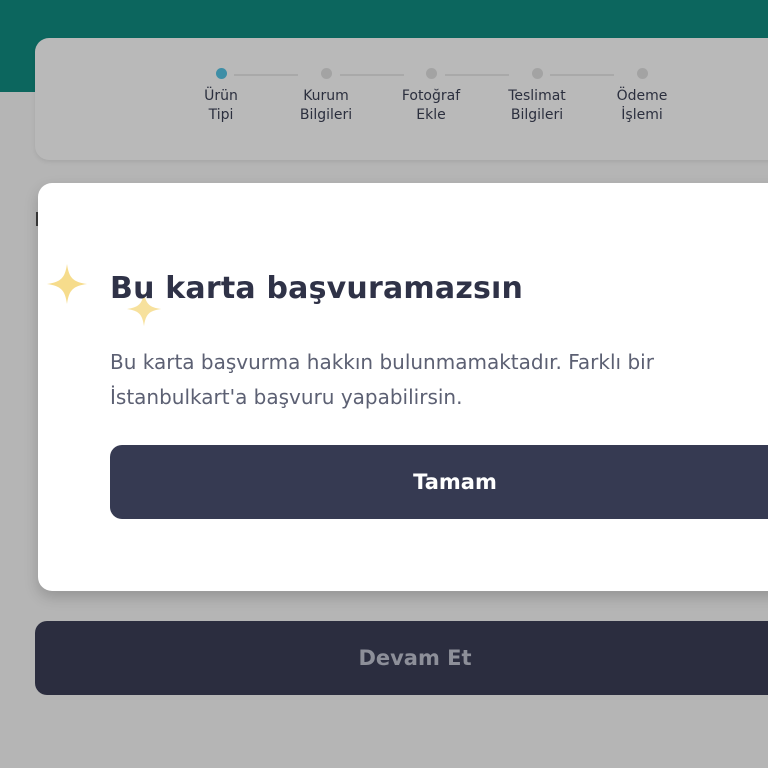  I want to click on step-urun-tipi: Ürün Tipi, so click(221, 96).